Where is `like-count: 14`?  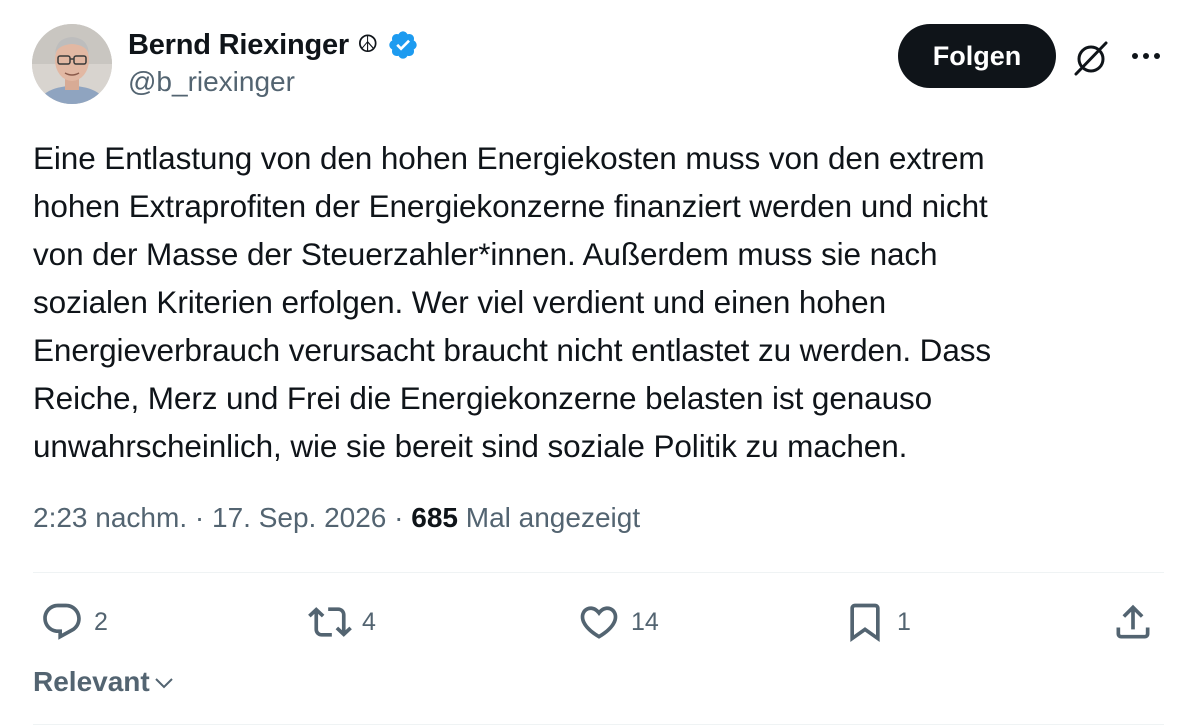
like-count: 14 is located at coordinates (645, 621).